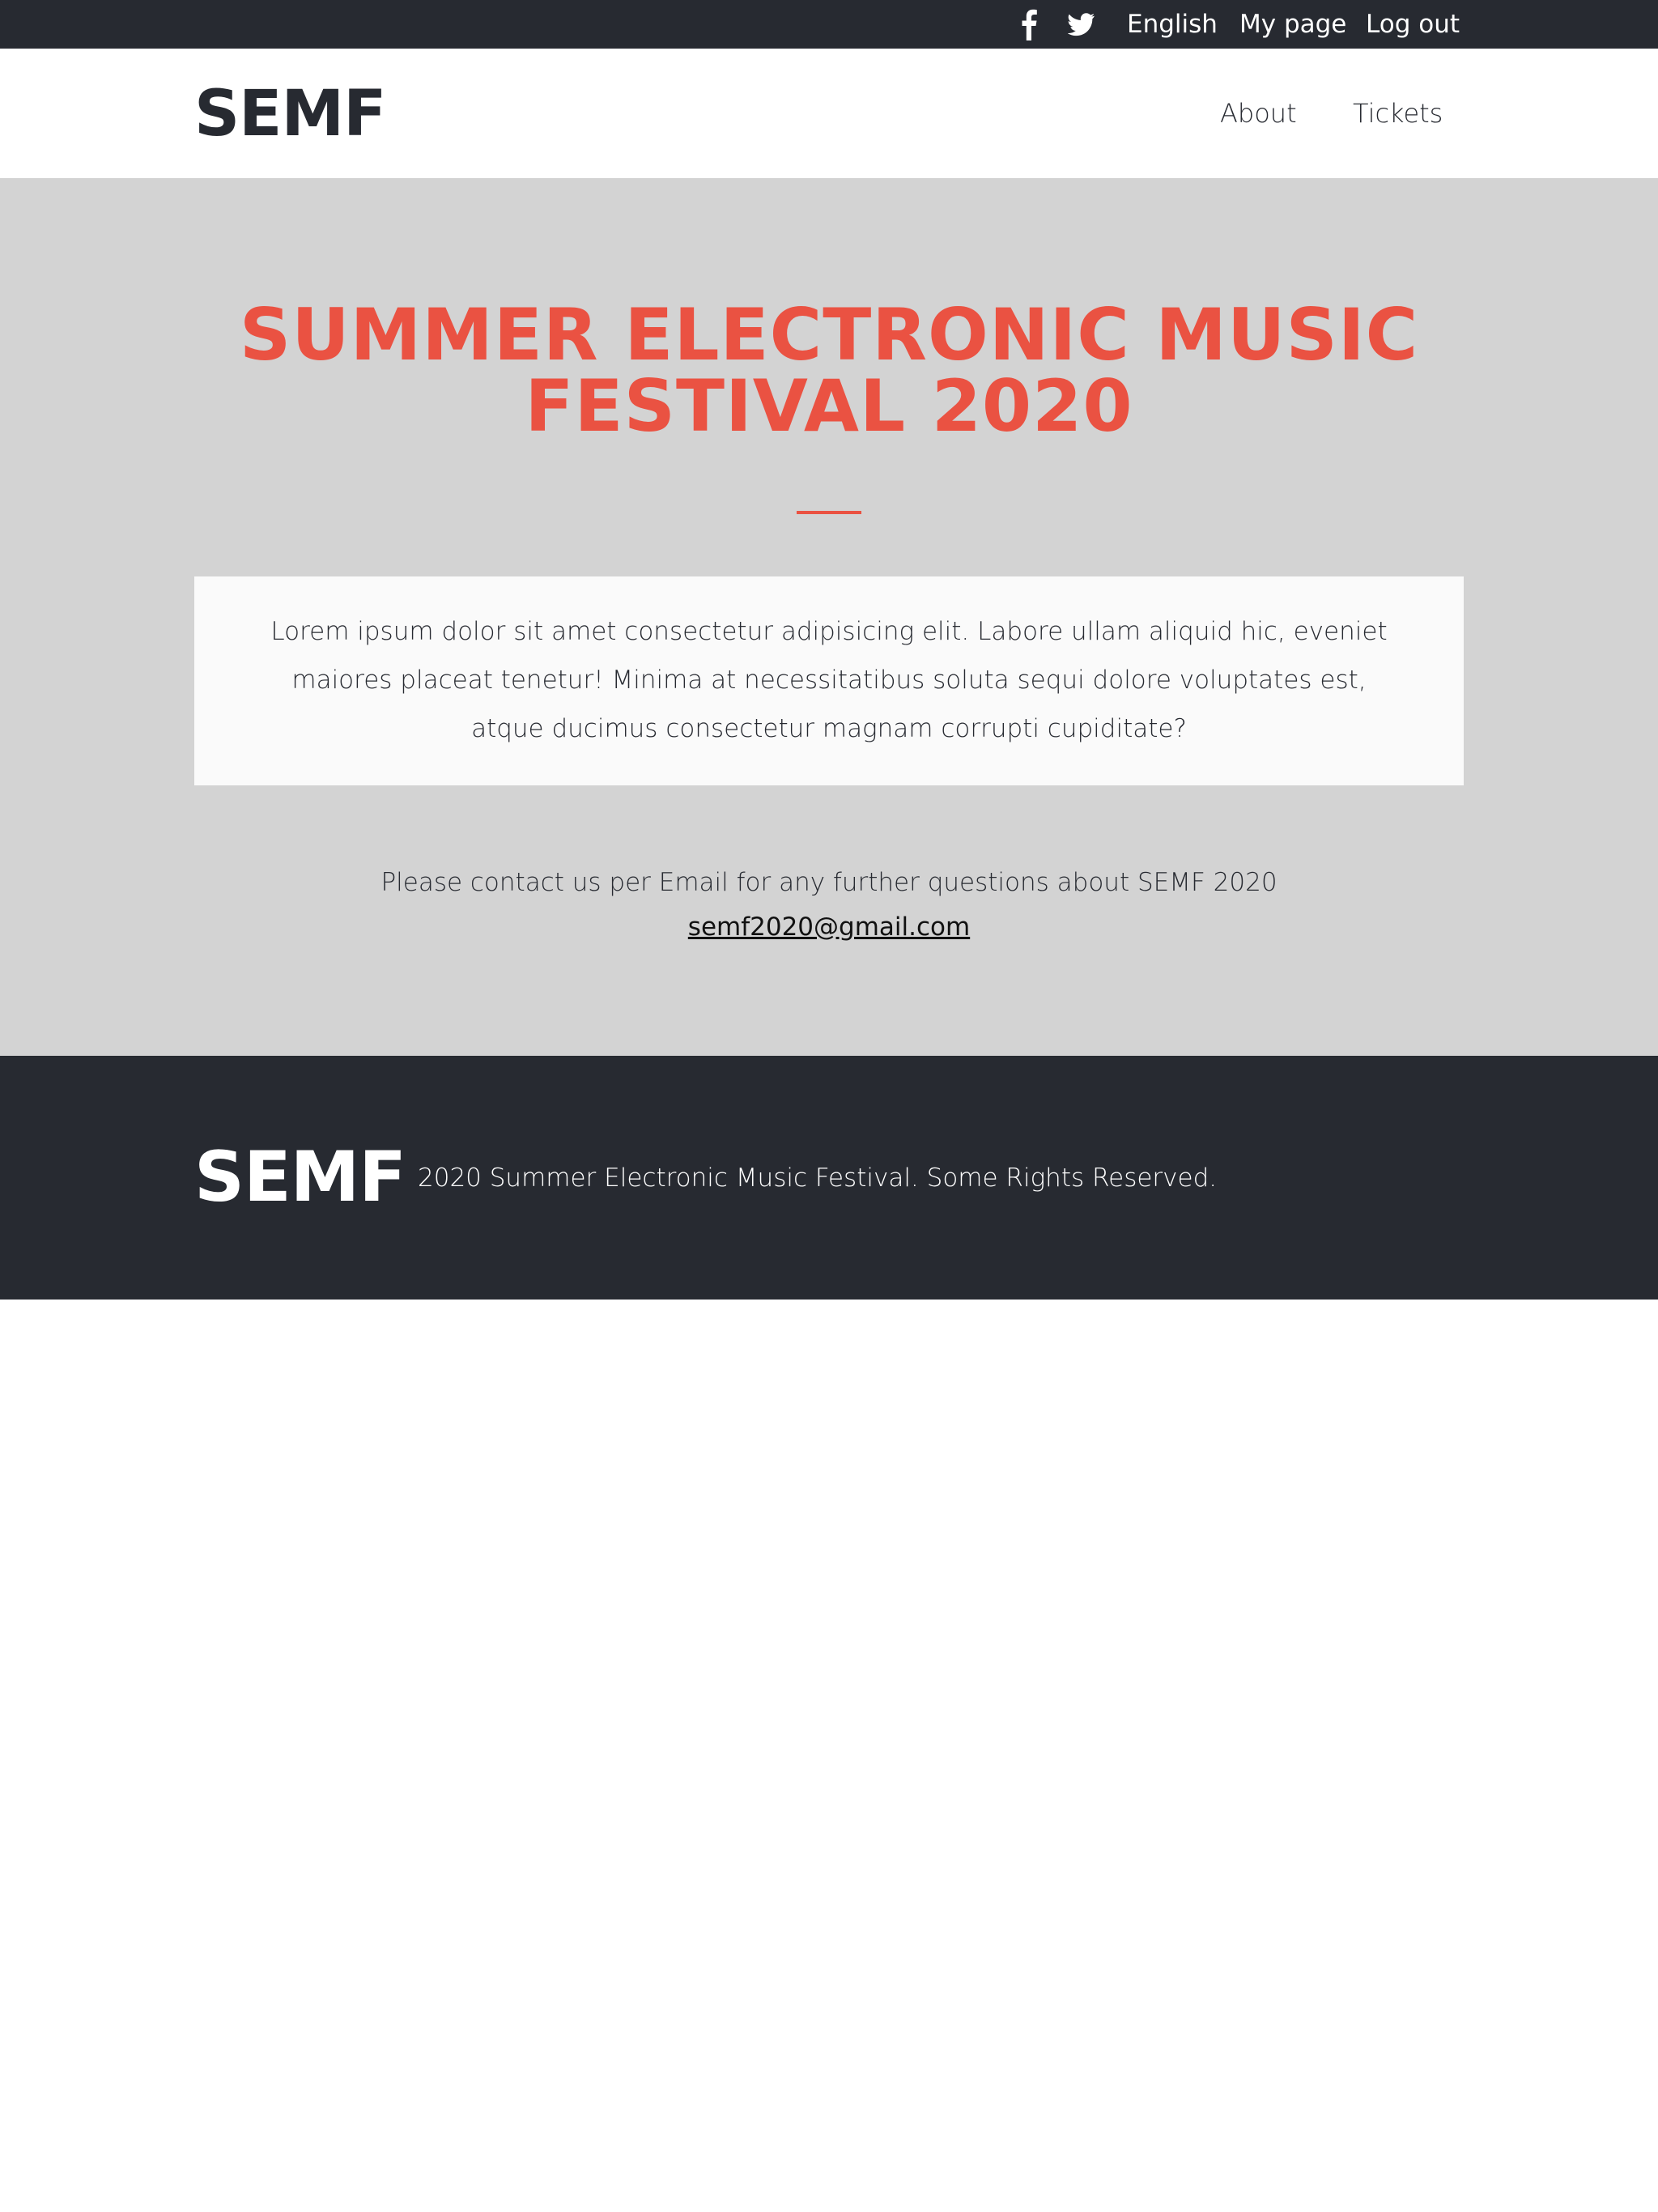 This screenshot has height=2212, width=1658. I want to click on footer-logo: SEMF, so click(300, 1178).